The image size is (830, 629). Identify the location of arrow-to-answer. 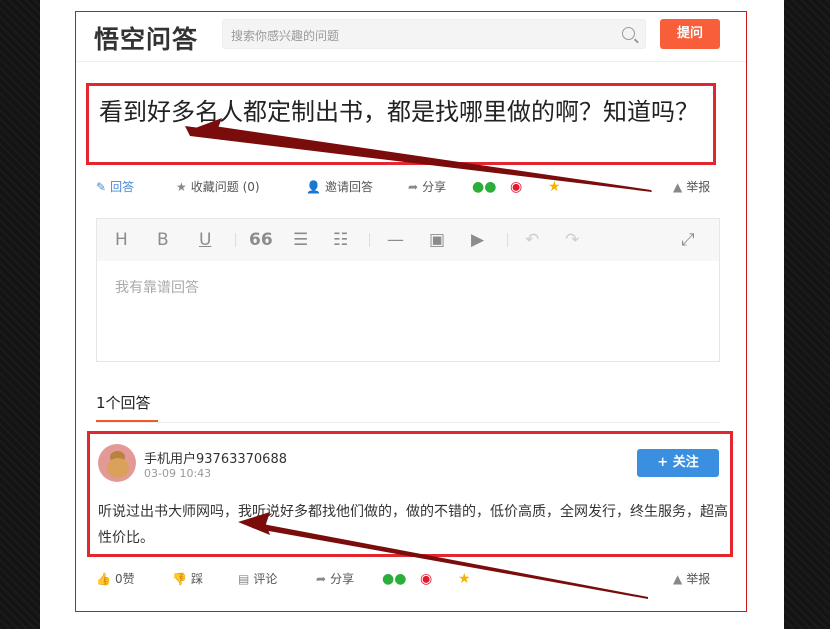
(450, 560).